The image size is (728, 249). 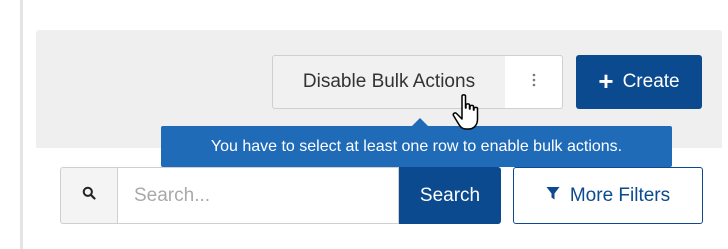 I want to click on search-icon, so click(x=89, y=195).